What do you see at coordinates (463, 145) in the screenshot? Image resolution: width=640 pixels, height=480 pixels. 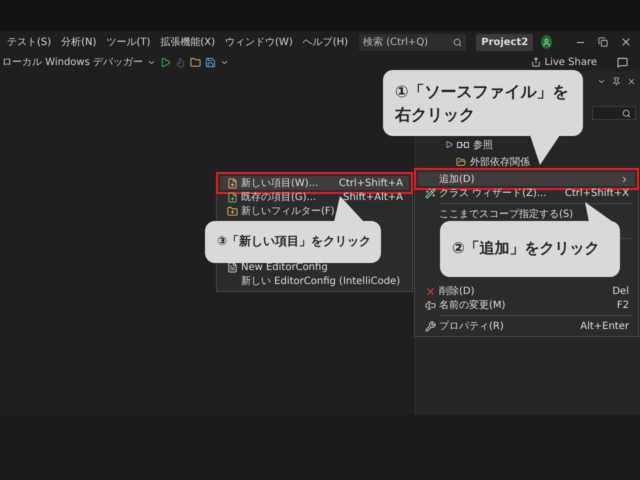 I see `reference-icon` at bounding box center [463, 145].